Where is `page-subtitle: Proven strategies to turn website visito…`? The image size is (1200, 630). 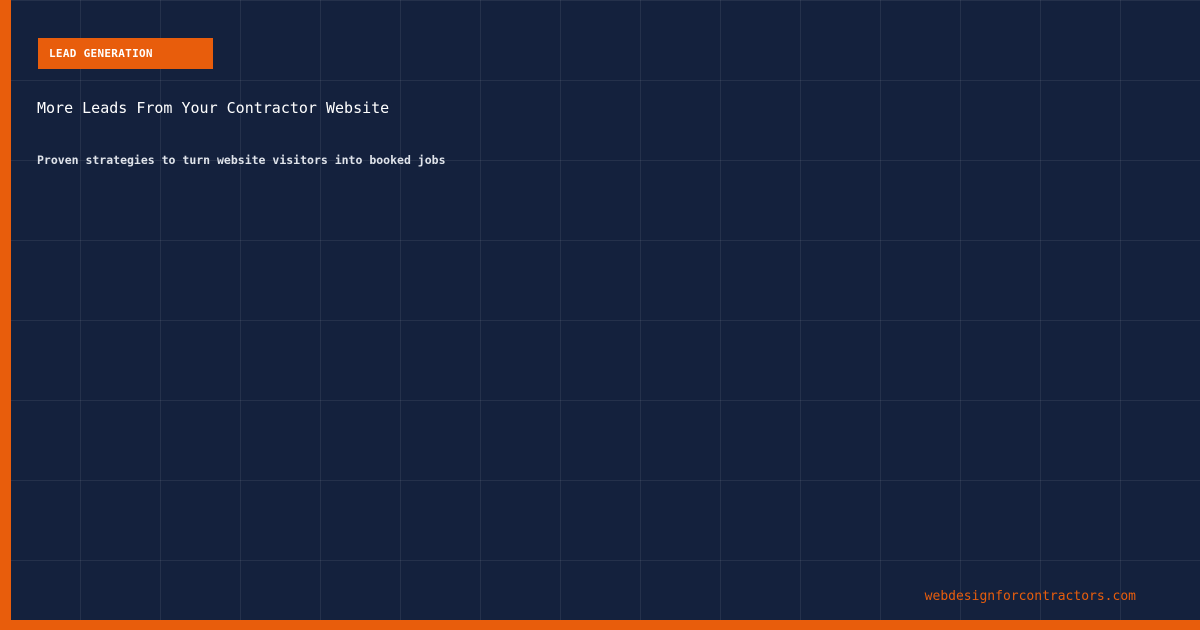
page-subtitle: Proven strategies to turn website visito… is located at coordinates (241, 160).